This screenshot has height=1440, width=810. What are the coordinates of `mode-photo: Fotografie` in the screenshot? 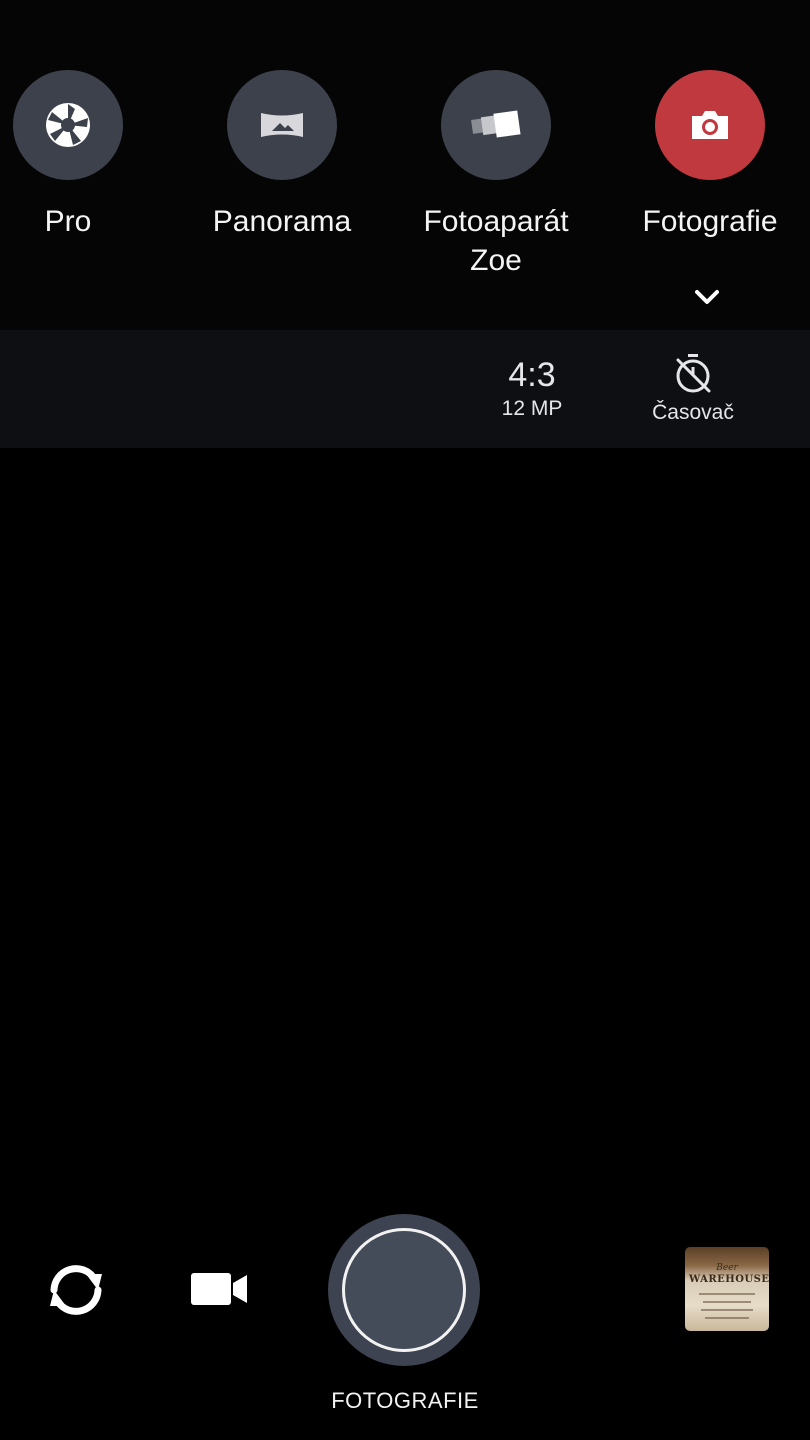 It's located at (710, 155).